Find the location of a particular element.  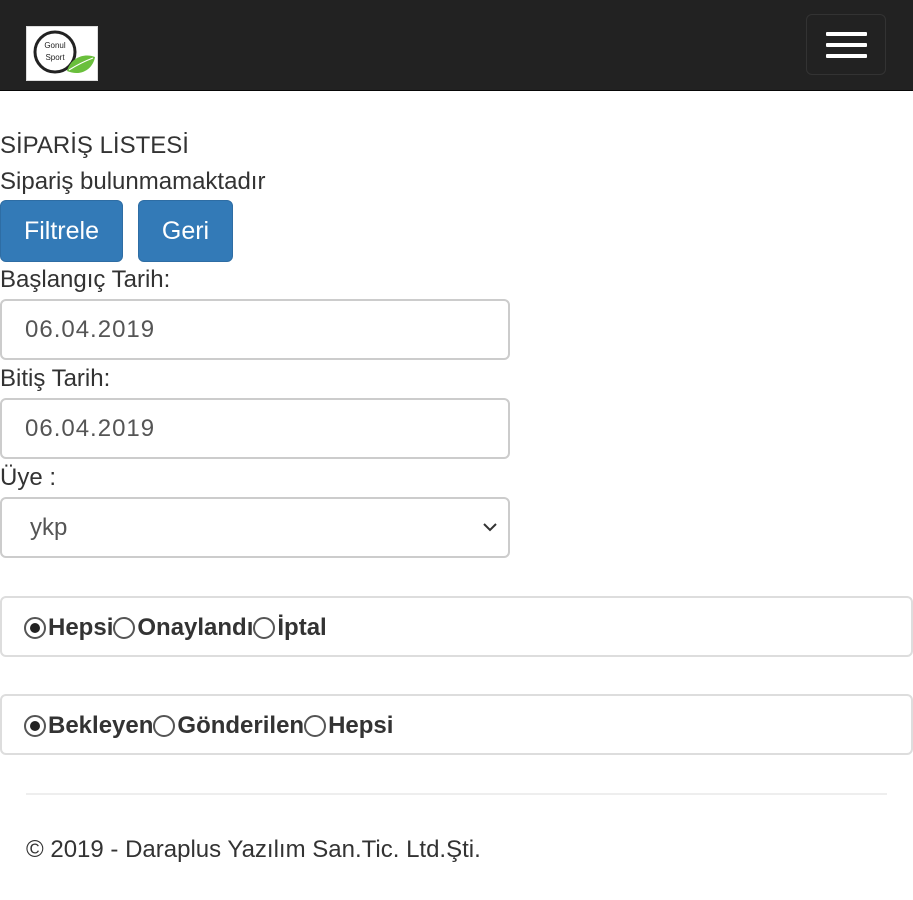

shipping-filter-panel: Bekleyen Gönderilen Hepsi is located at coordinates (456, 724).